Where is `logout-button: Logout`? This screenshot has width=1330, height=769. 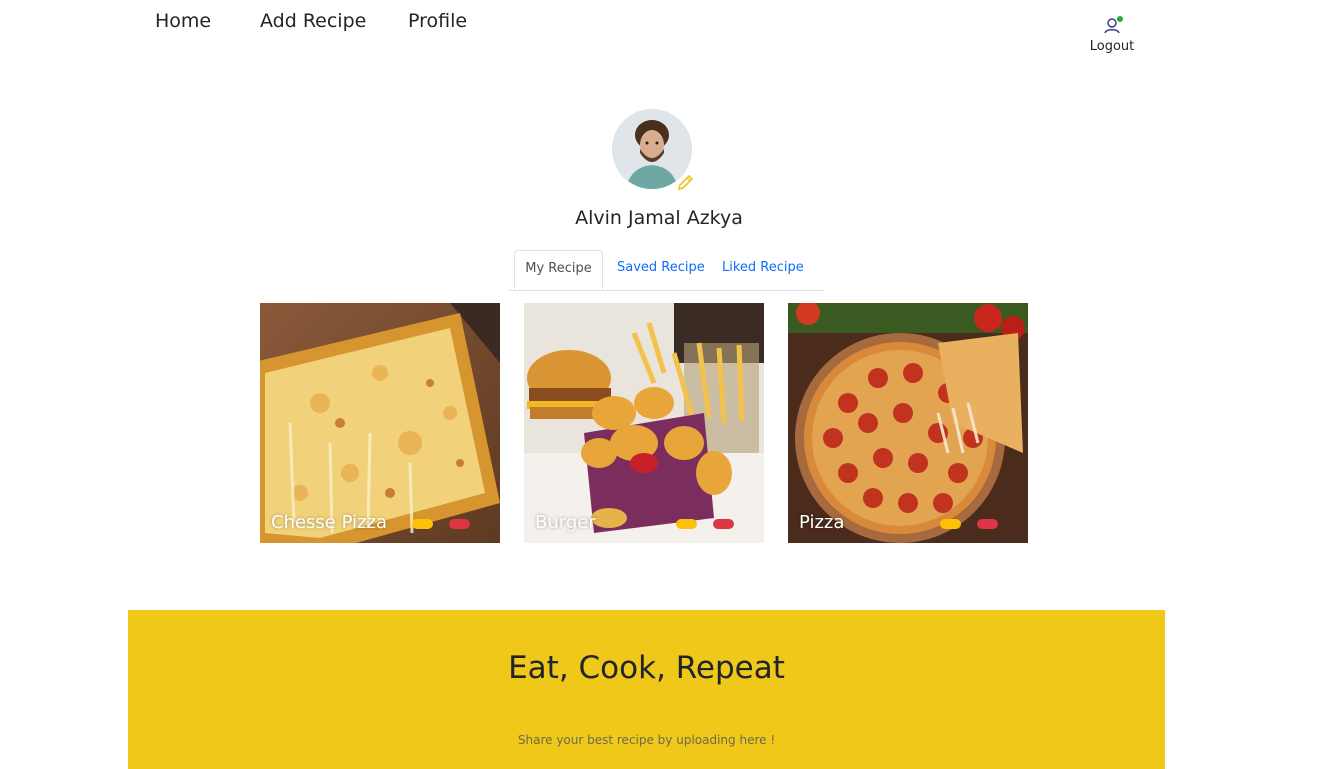 logout-button: Logout is located at coordinates (1112, 39).